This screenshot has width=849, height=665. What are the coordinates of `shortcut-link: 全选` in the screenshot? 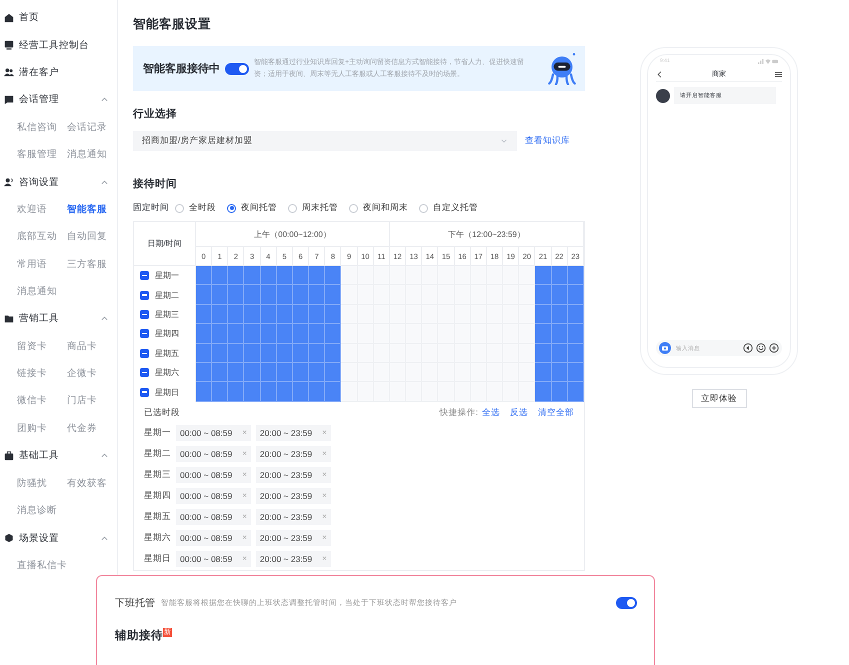 It's located at (491, 412).